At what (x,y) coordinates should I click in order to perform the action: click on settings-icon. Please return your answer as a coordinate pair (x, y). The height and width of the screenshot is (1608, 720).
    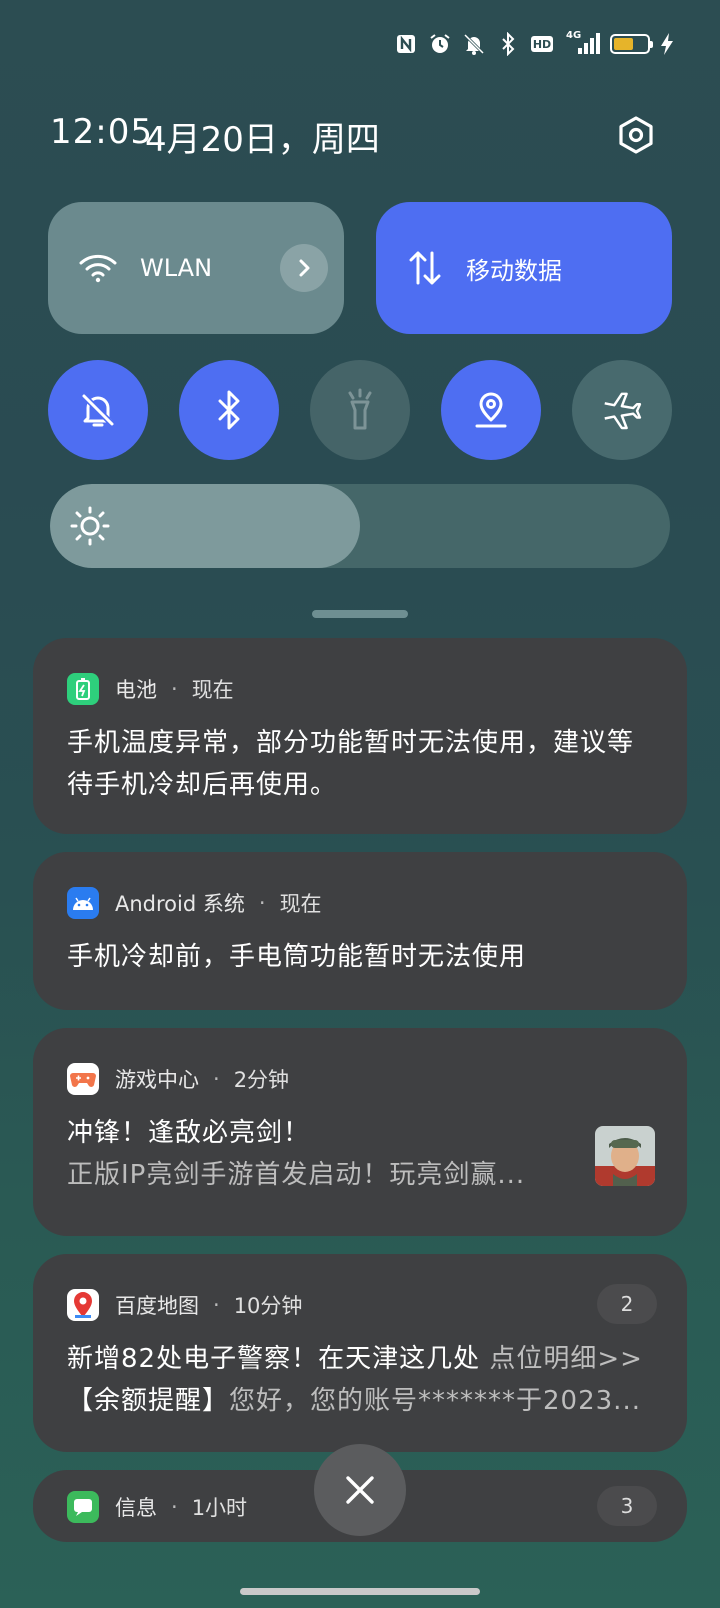
    Looking at the image, I should click on (636, 135).